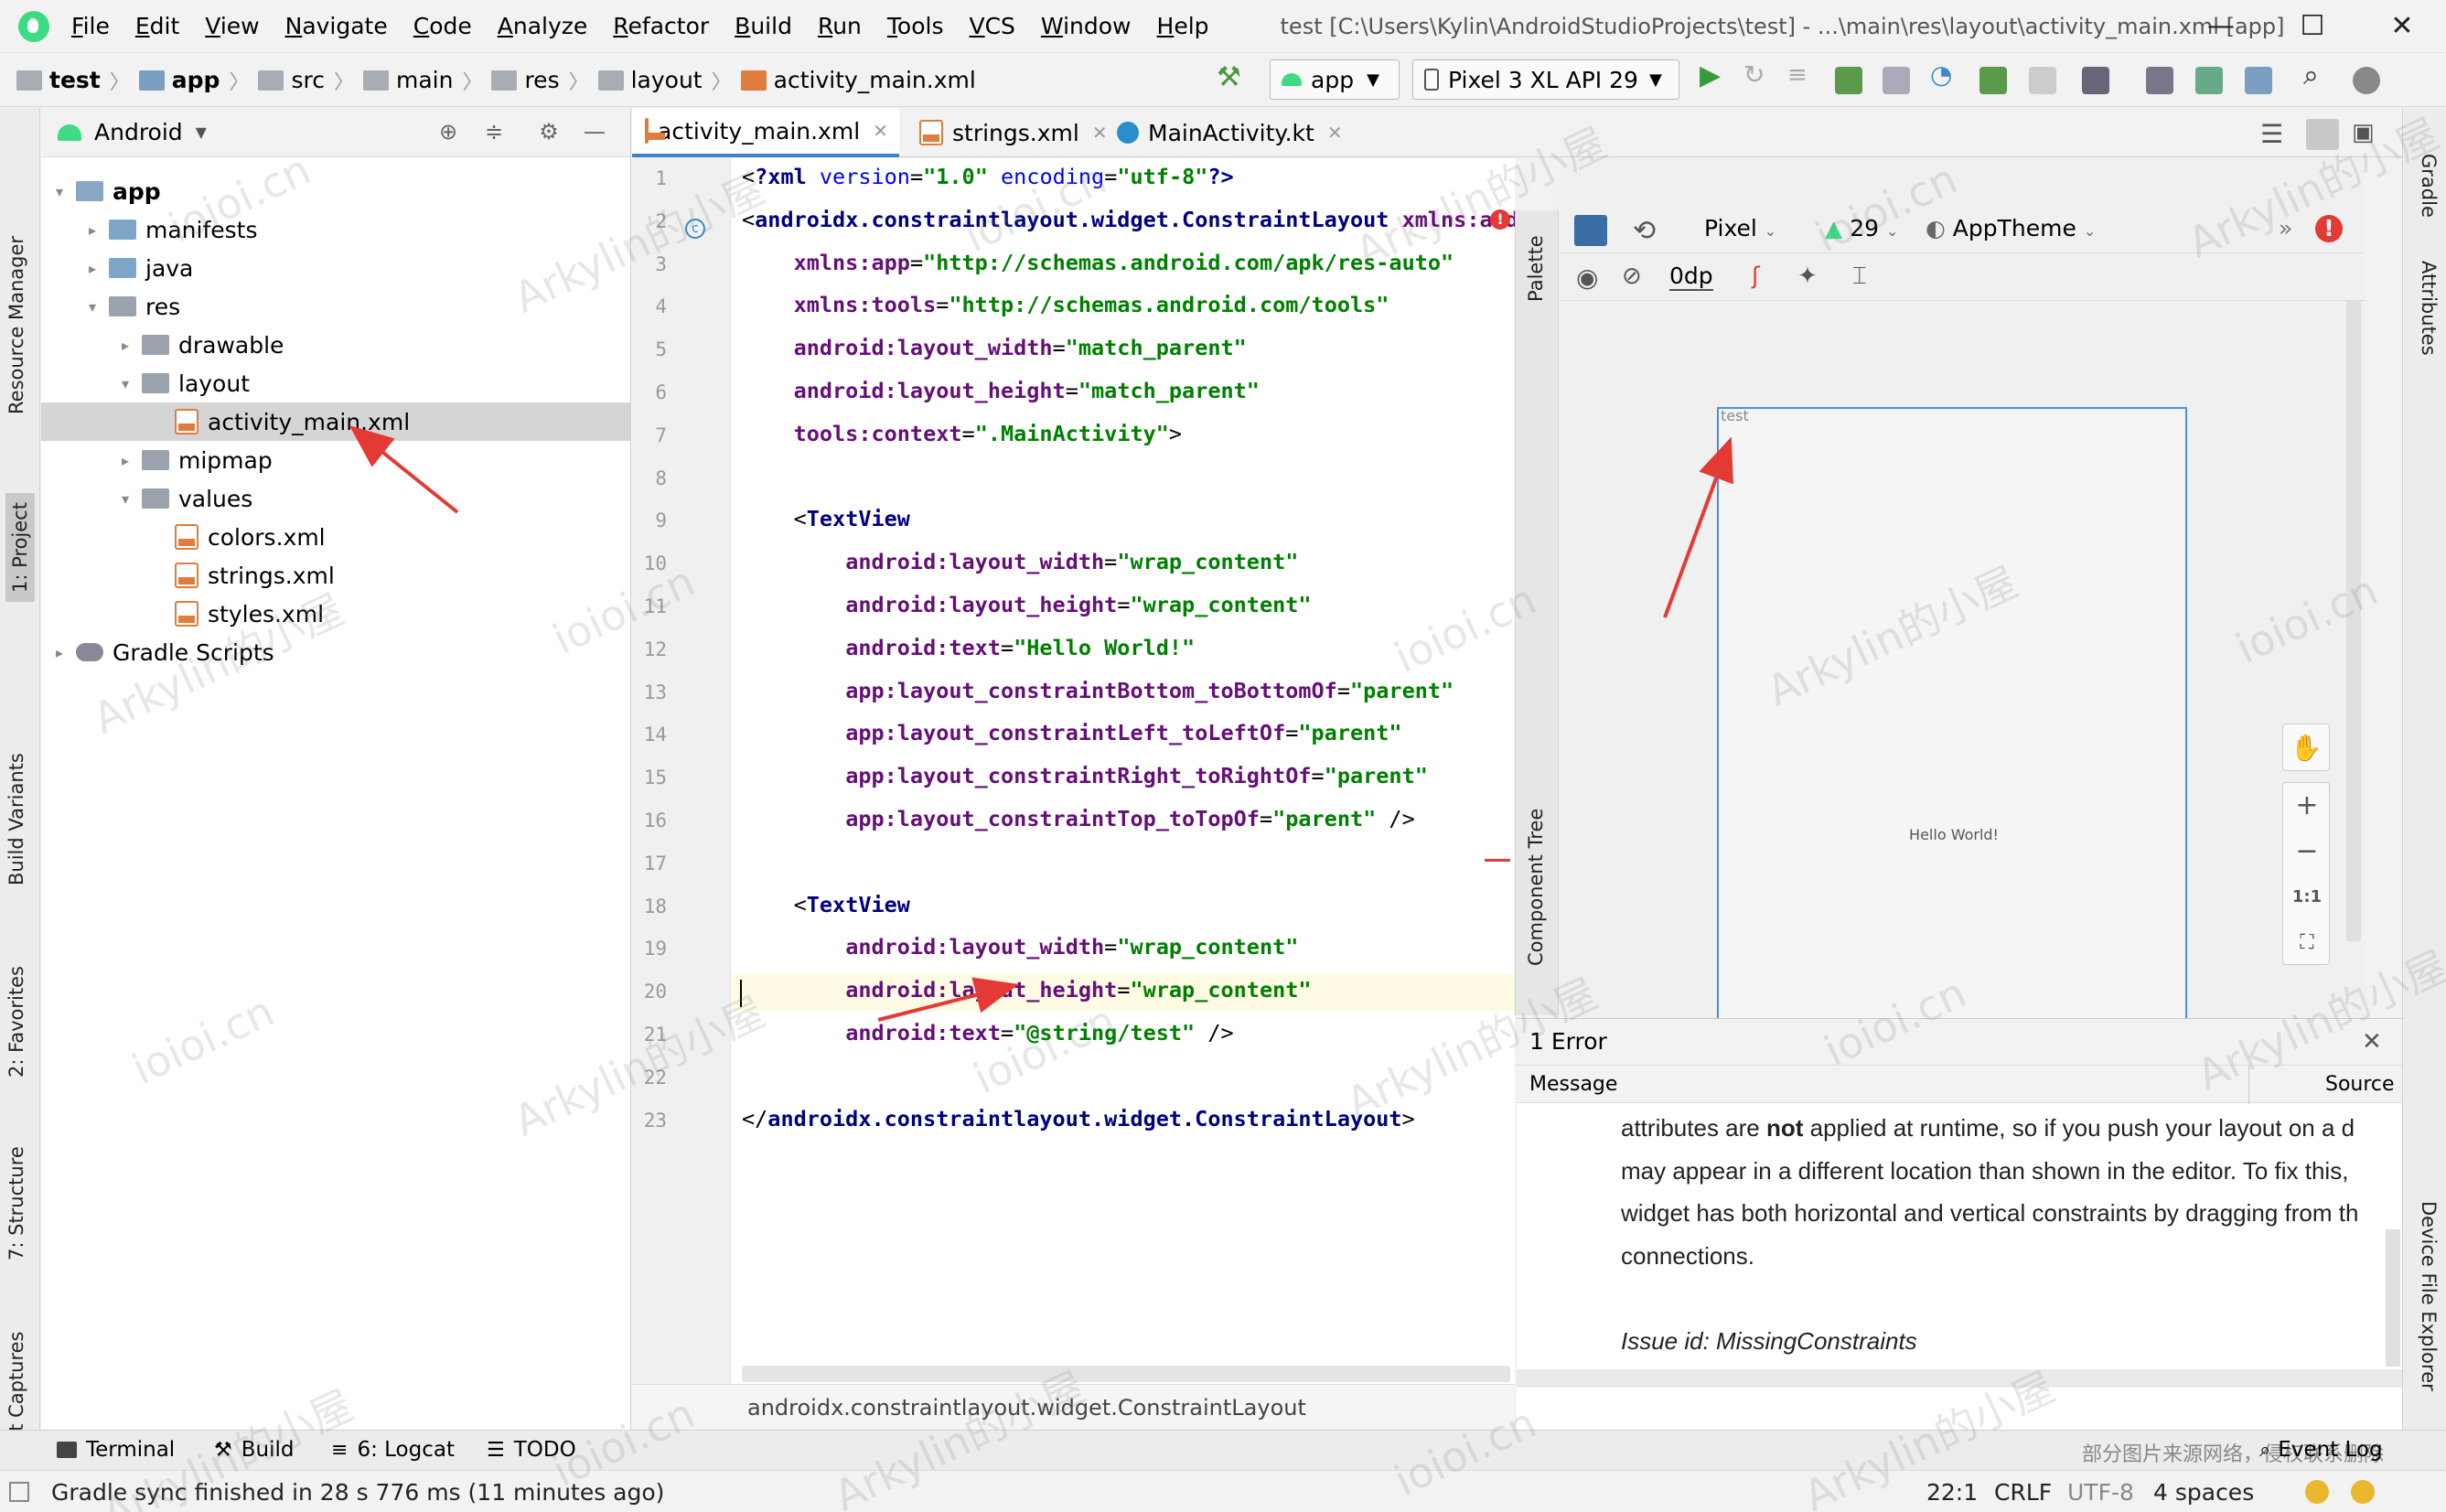 Image resolution: width=2446 pixels, height=1512 pixels. What do you see at coordinates (336, 306) in the screenshot?
I see `tree-item: ▾ res` at bounding box center [336, 306].